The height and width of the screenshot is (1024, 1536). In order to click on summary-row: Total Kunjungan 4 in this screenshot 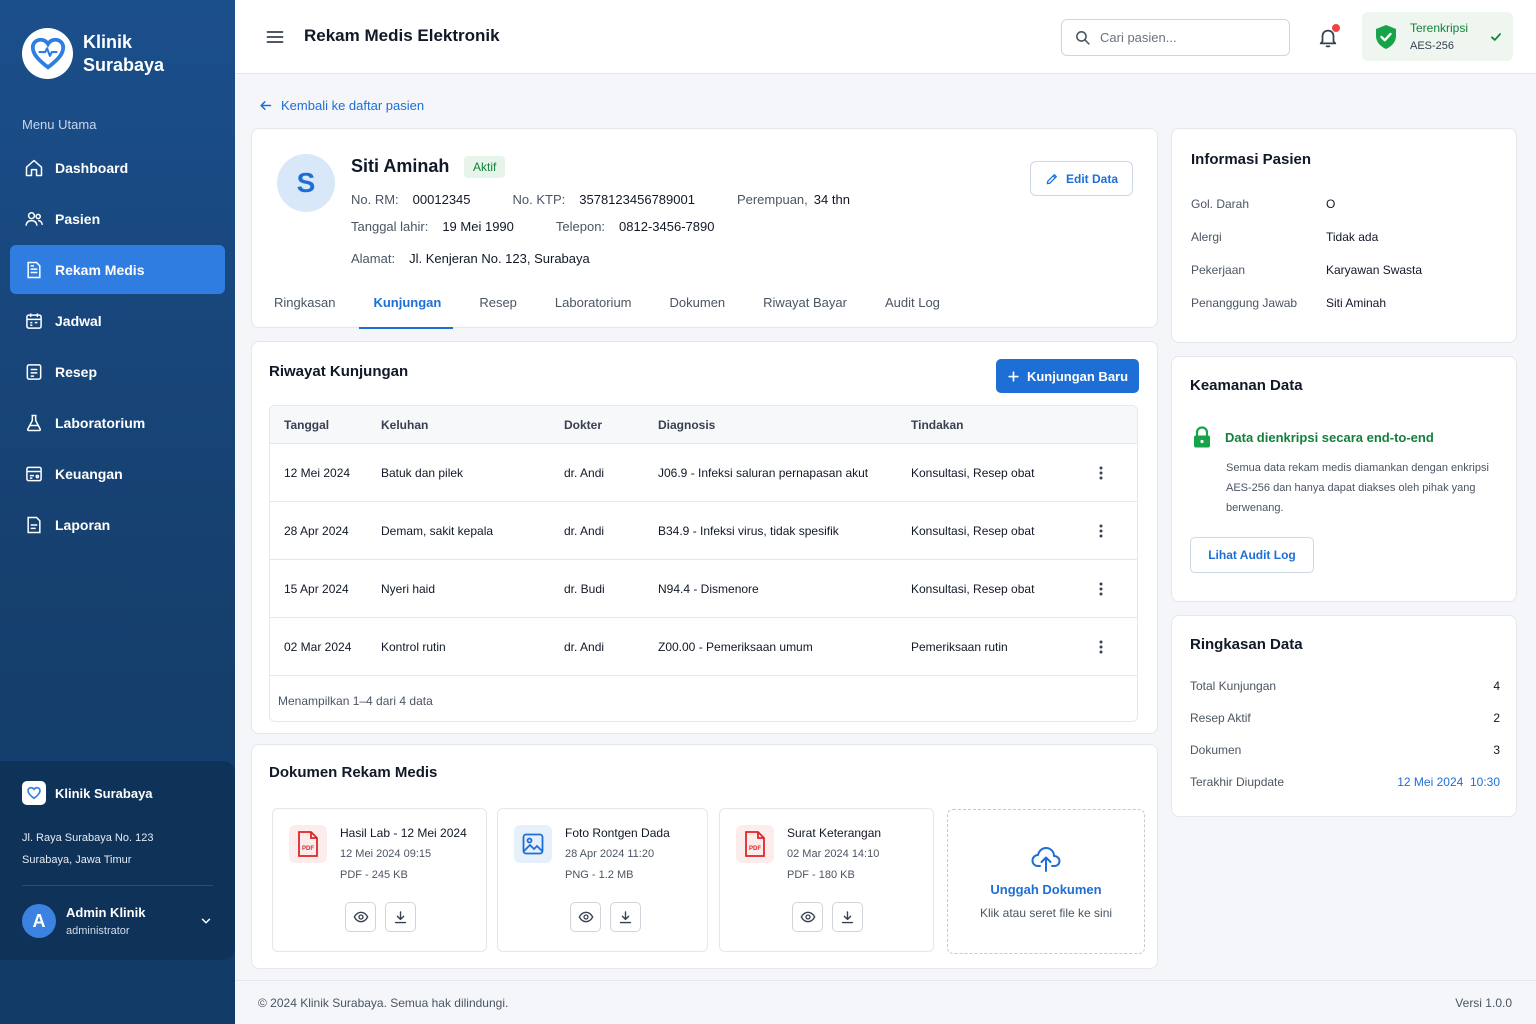, I will do `click(1345, 686)`.